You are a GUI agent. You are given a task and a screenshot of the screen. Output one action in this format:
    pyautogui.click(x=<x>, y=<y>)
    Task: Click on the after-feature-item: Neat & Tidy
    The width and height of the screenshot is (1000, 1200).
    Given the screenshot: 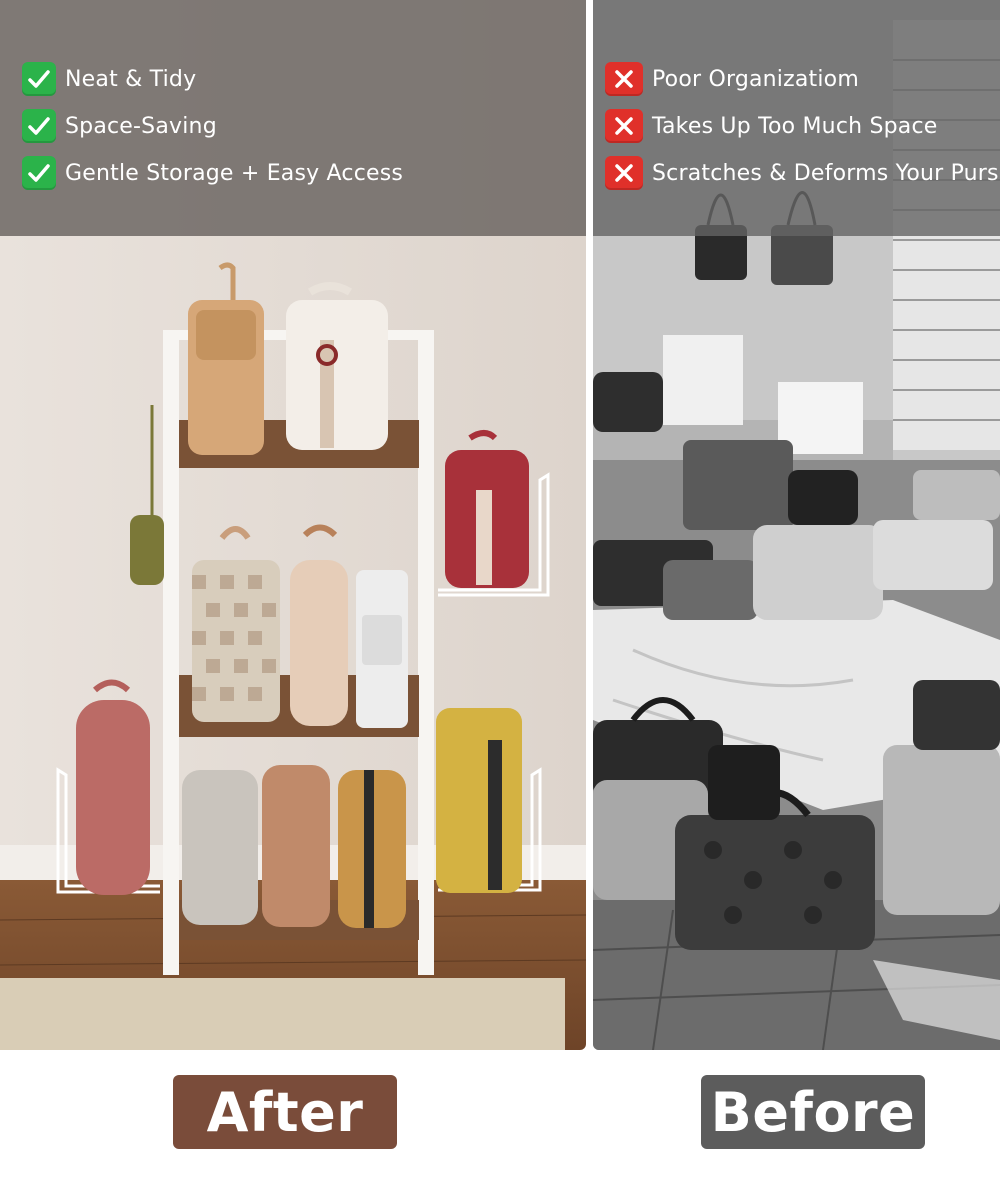 What is the action you would take?
    pyautogui.click(x=109, y=79)
    